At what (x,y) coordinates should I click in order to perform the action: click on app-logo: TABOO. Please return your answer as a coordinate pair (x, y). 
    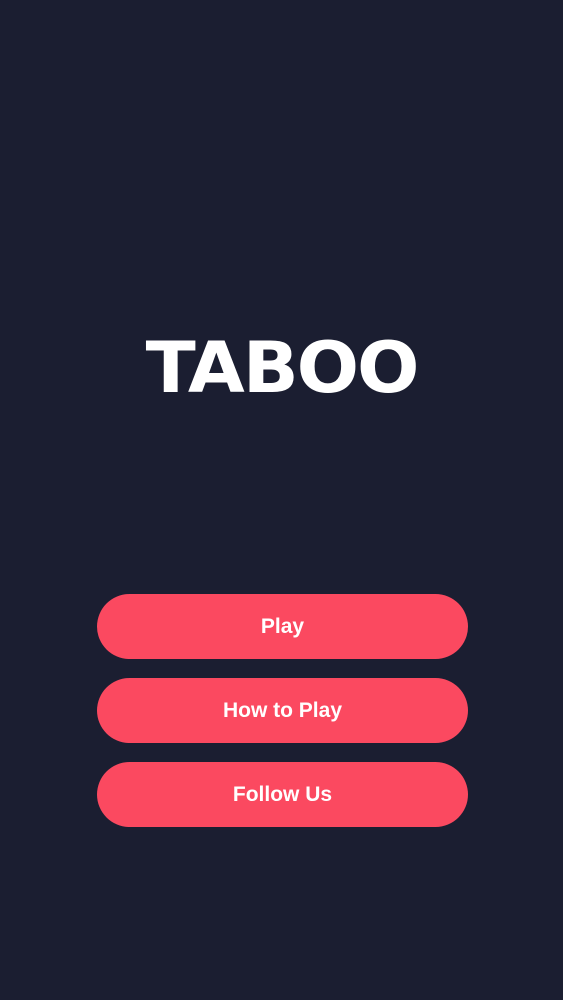
    Looking at the image, I should click on (282, 368).